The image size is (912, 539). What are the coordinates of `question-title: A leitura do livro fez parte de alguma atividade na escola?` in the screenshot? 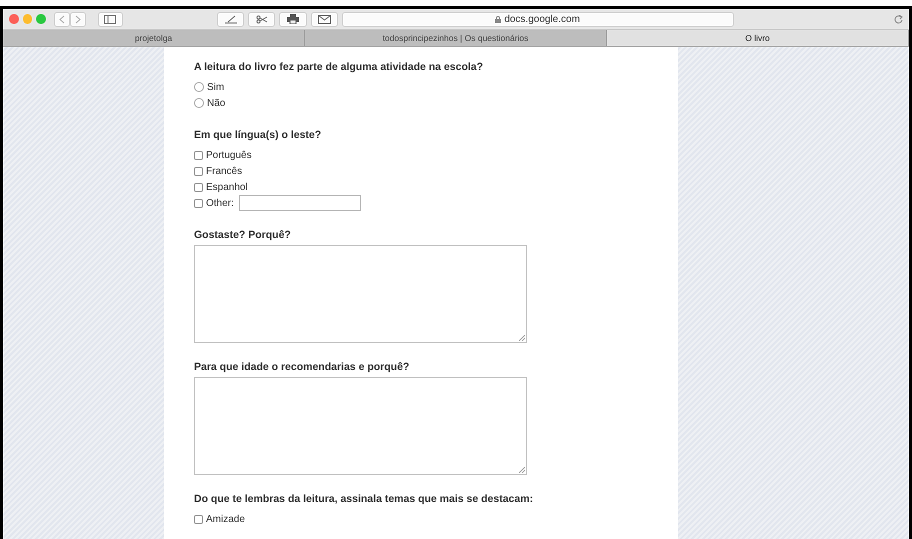 It's located at (339, 67).